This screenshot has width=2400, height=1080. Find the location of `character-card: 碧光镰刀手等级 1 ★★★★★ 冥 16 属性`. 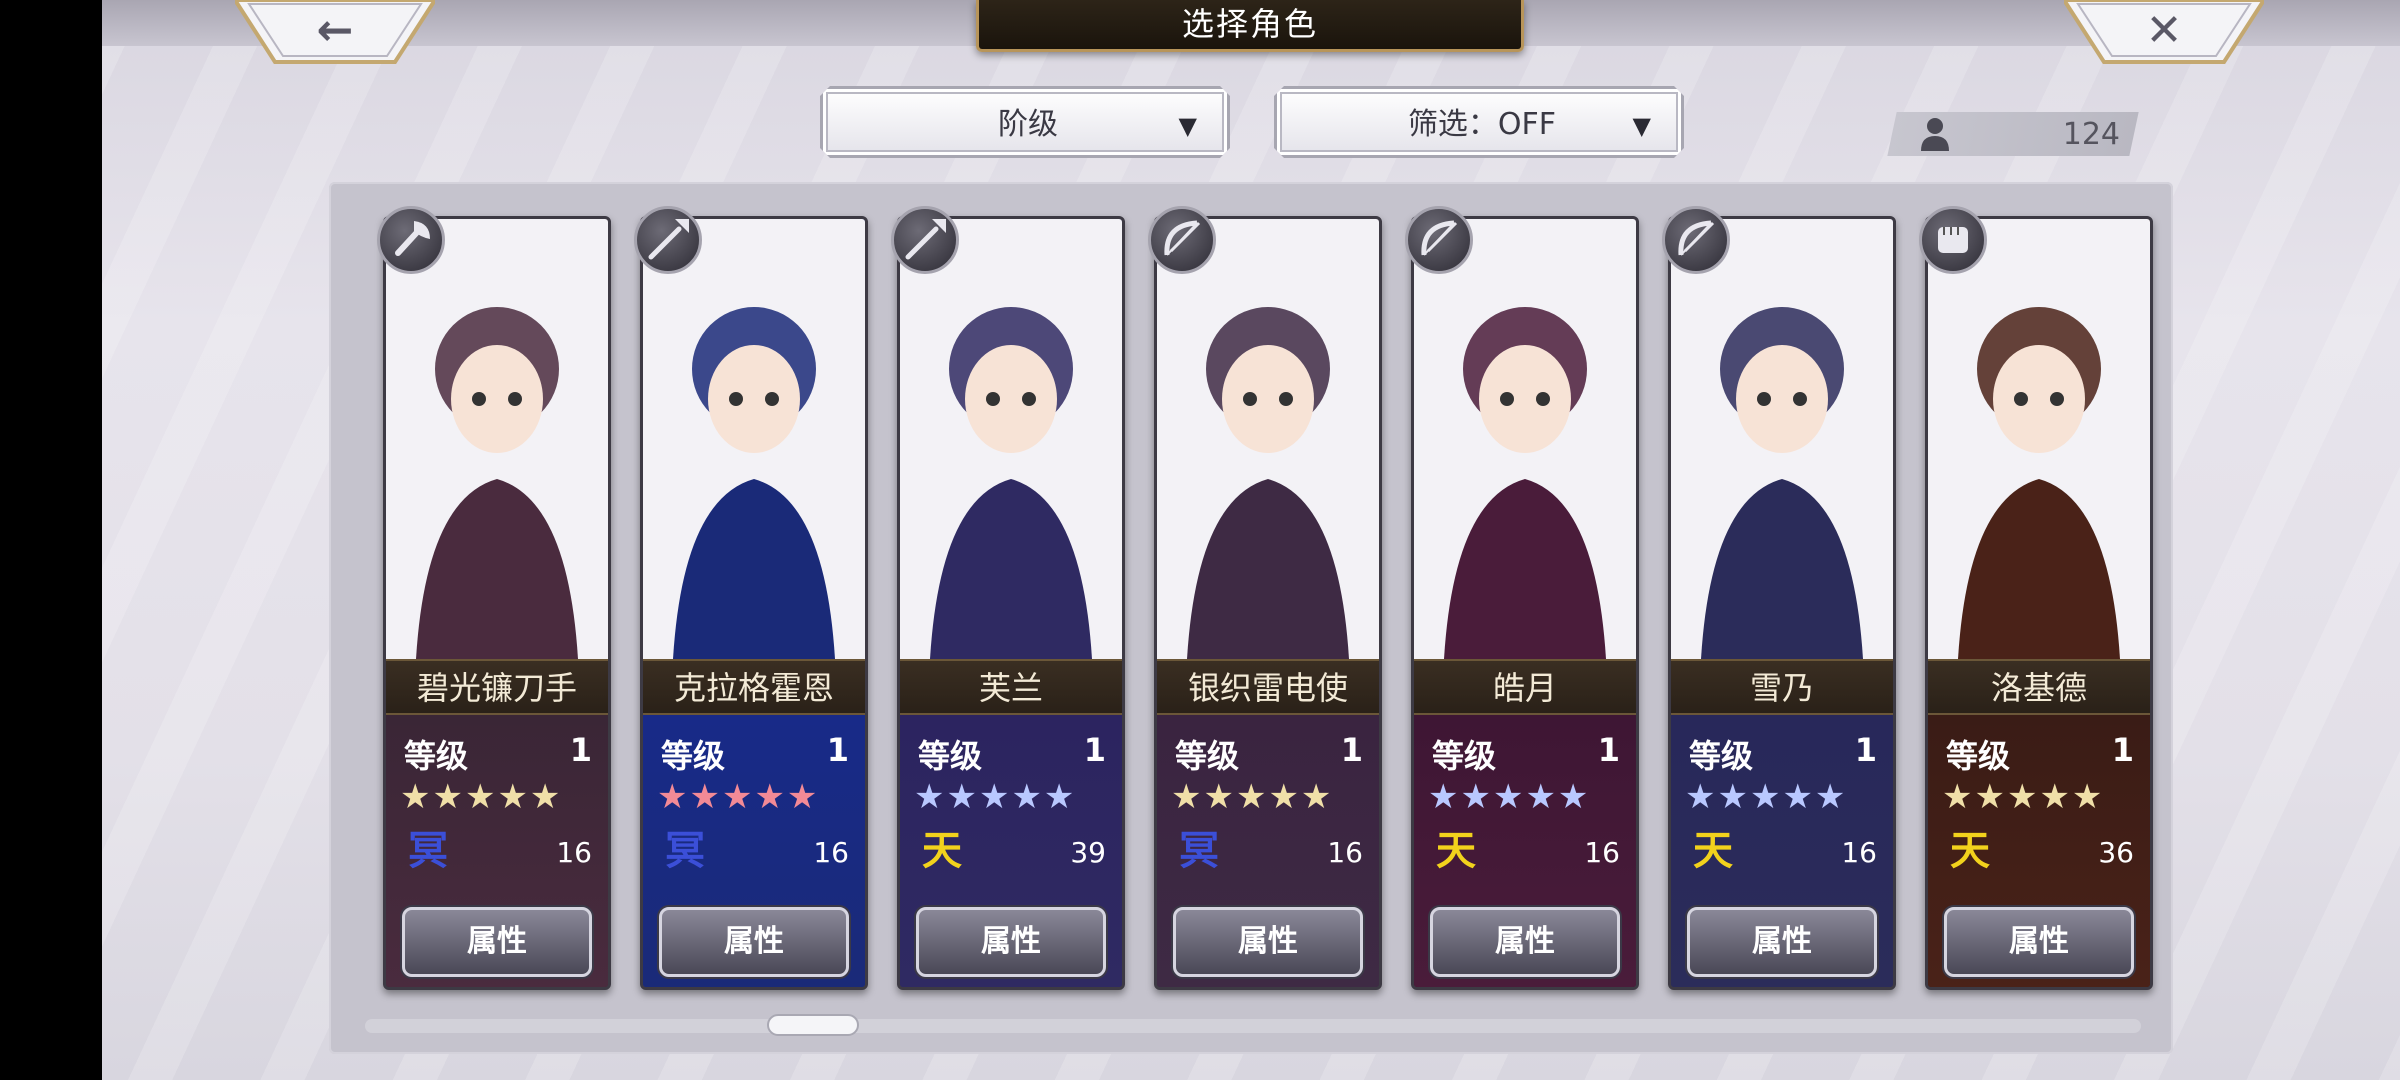

character-card: 碧光镰刀手等级 1 ★★★★★ 冥 16 属性 is located at coordinates (497, 603).